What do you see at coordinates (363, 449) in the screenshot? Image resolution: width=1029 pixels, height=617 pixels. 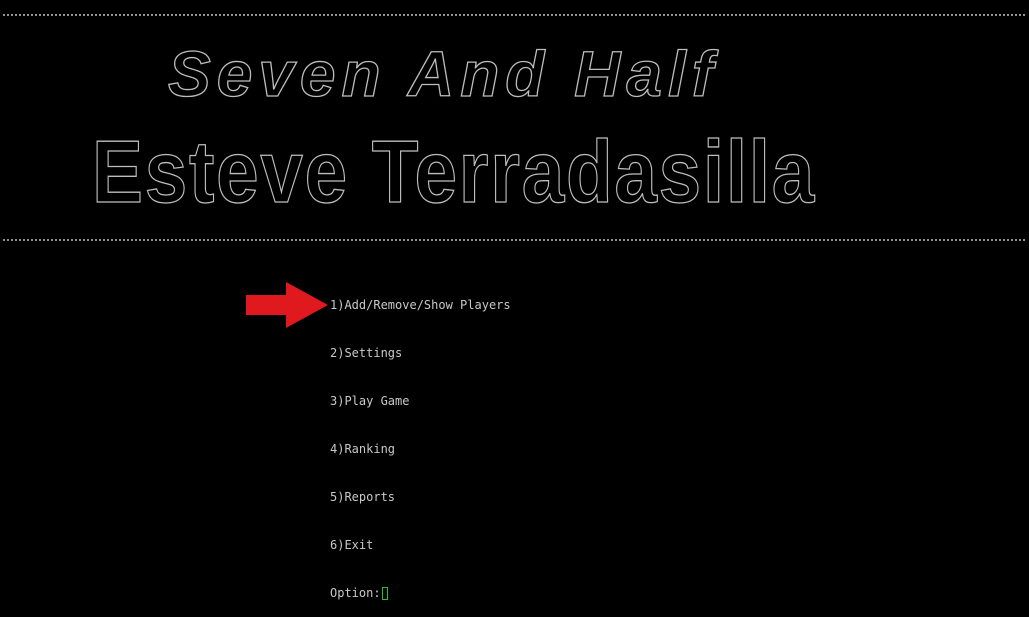 I see `menu-item-ranking: 4)Ranking` at bounding box center [363, 449].